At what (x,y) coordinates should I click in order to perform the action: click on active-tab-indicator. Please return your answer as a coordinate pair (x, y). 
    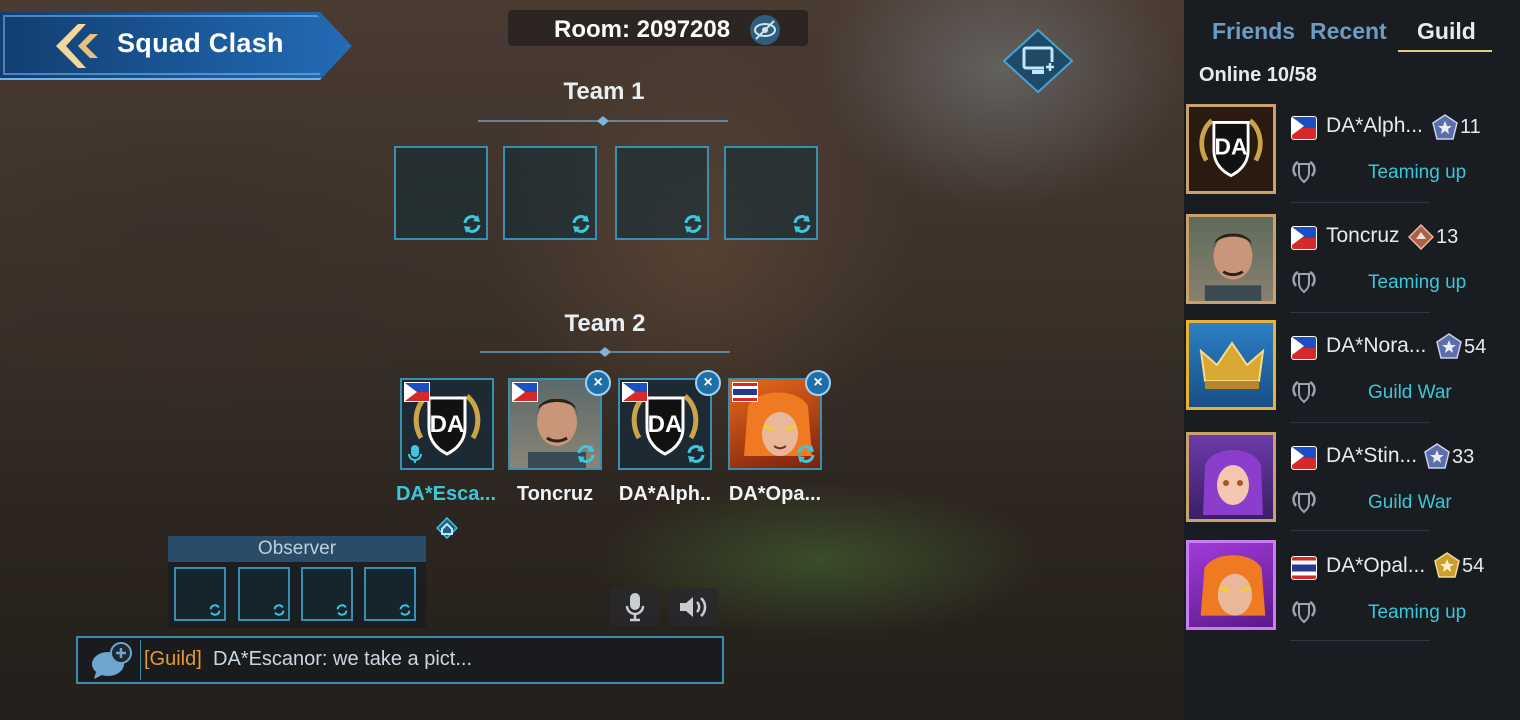
    Looking at the image, I should click on (1445, 51).